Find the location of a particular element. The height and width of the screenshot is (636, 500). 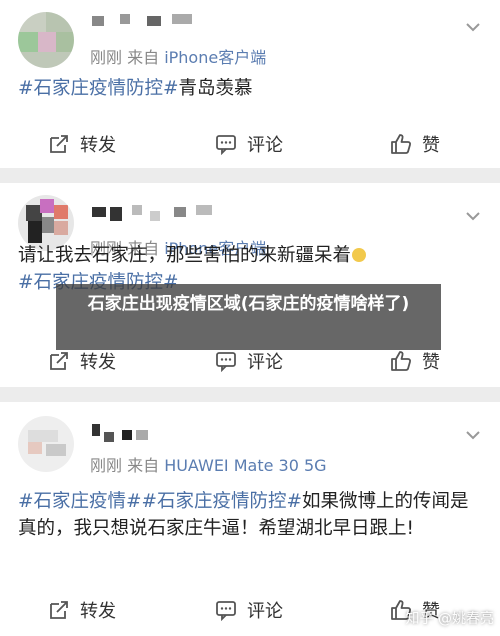

watermark: 知乎 @姚春亮 is located at coordinates (449, 619).